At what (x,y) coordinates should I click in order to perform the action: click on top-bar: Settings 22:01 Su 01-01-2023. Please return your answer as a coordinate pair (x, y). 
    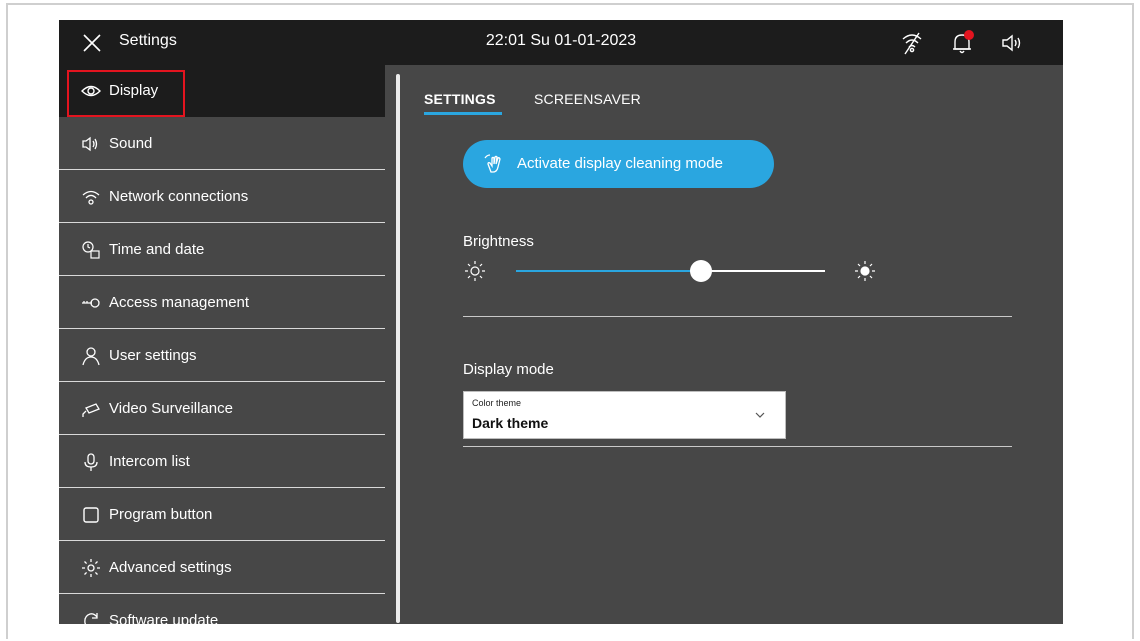
    Looking at the image, I should click on (561, 42).